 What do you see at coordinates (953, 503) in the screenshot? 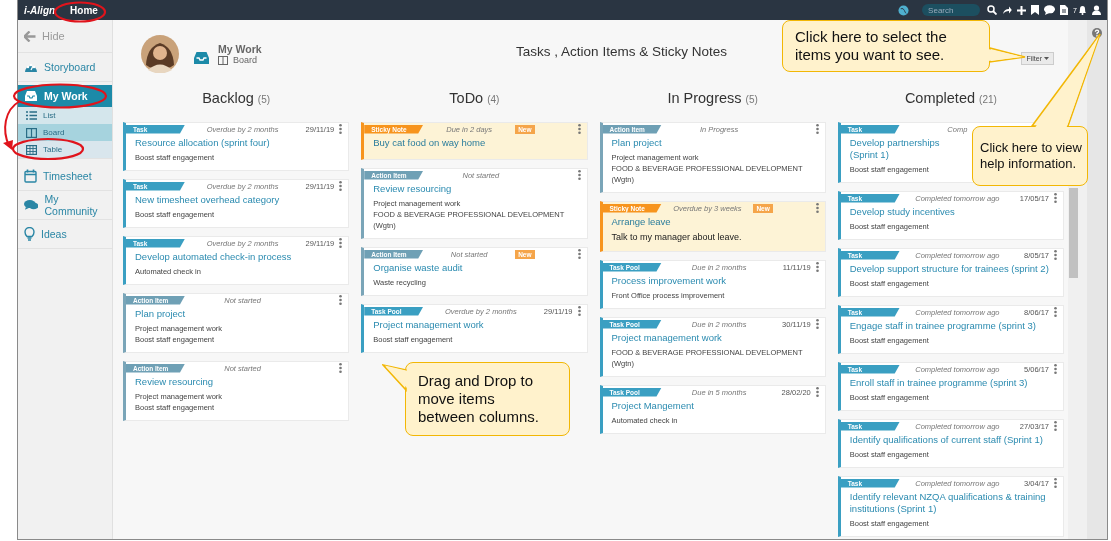
I see `card-title: Identify relevant NZQA qualifications & training institutions (Sprint 1)` at bounding box center [953, 503].